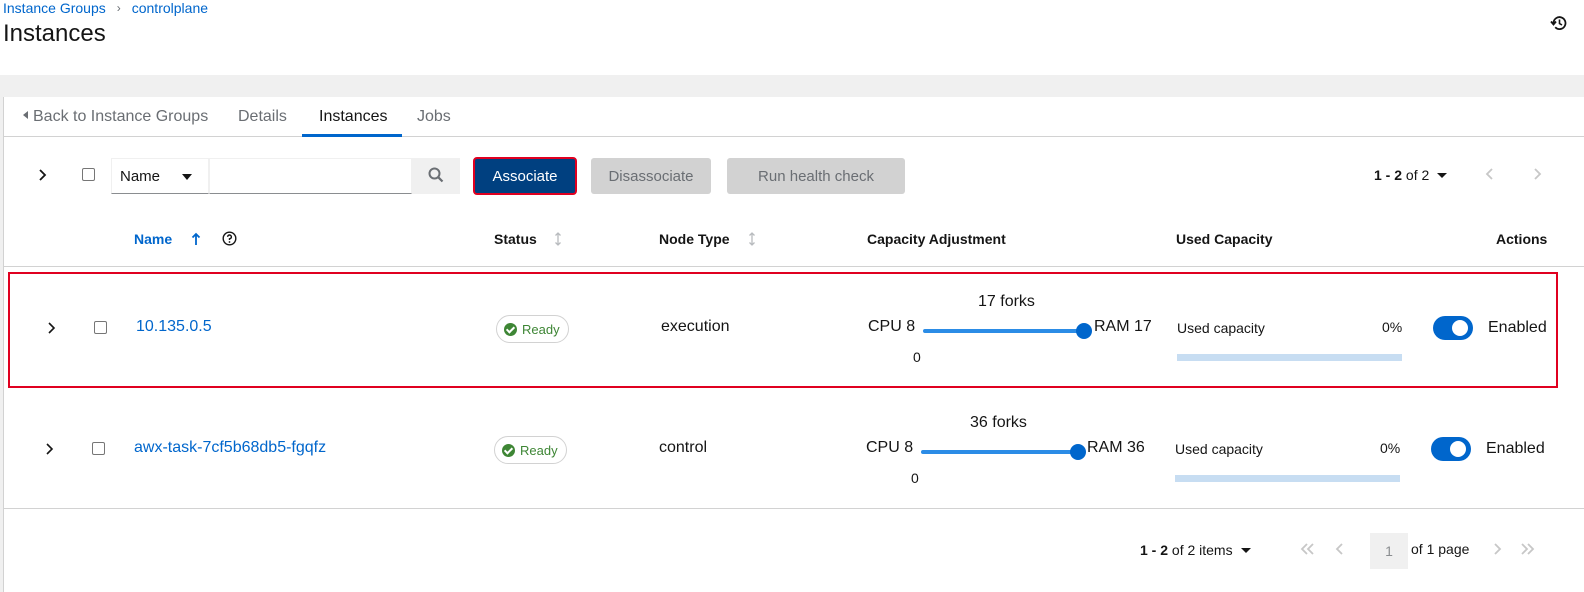 Image resolution: width=1584 pixels, height=592 pixels. Describe the element at coordinates (196, 239) in the screenshot. I see `sort-ascending-icon` at that location.